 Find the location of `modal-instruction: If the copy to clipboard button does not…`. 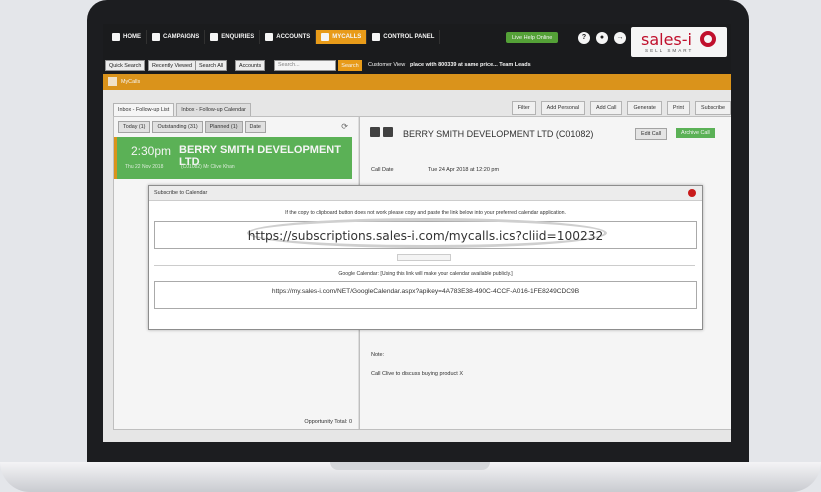

modal-instruction: If the copy to clipboard button does not… is located at coordinates (425, 213).